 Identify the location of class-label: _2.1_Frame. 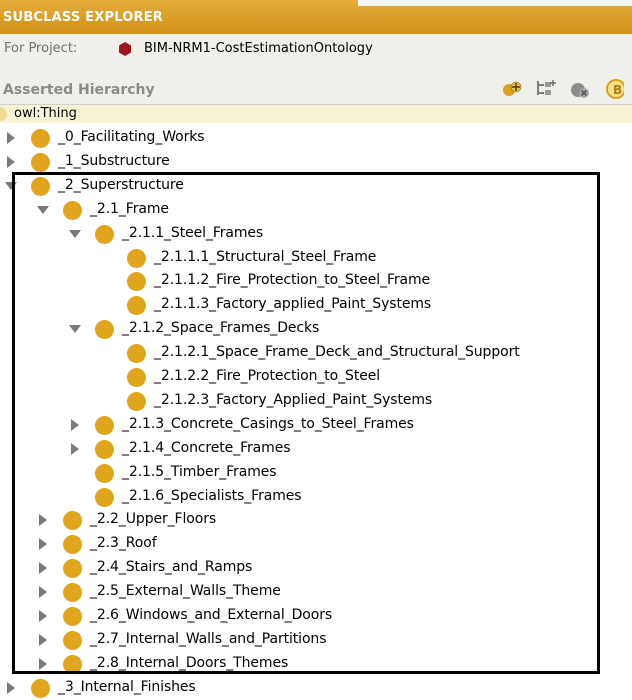
(129, 208).